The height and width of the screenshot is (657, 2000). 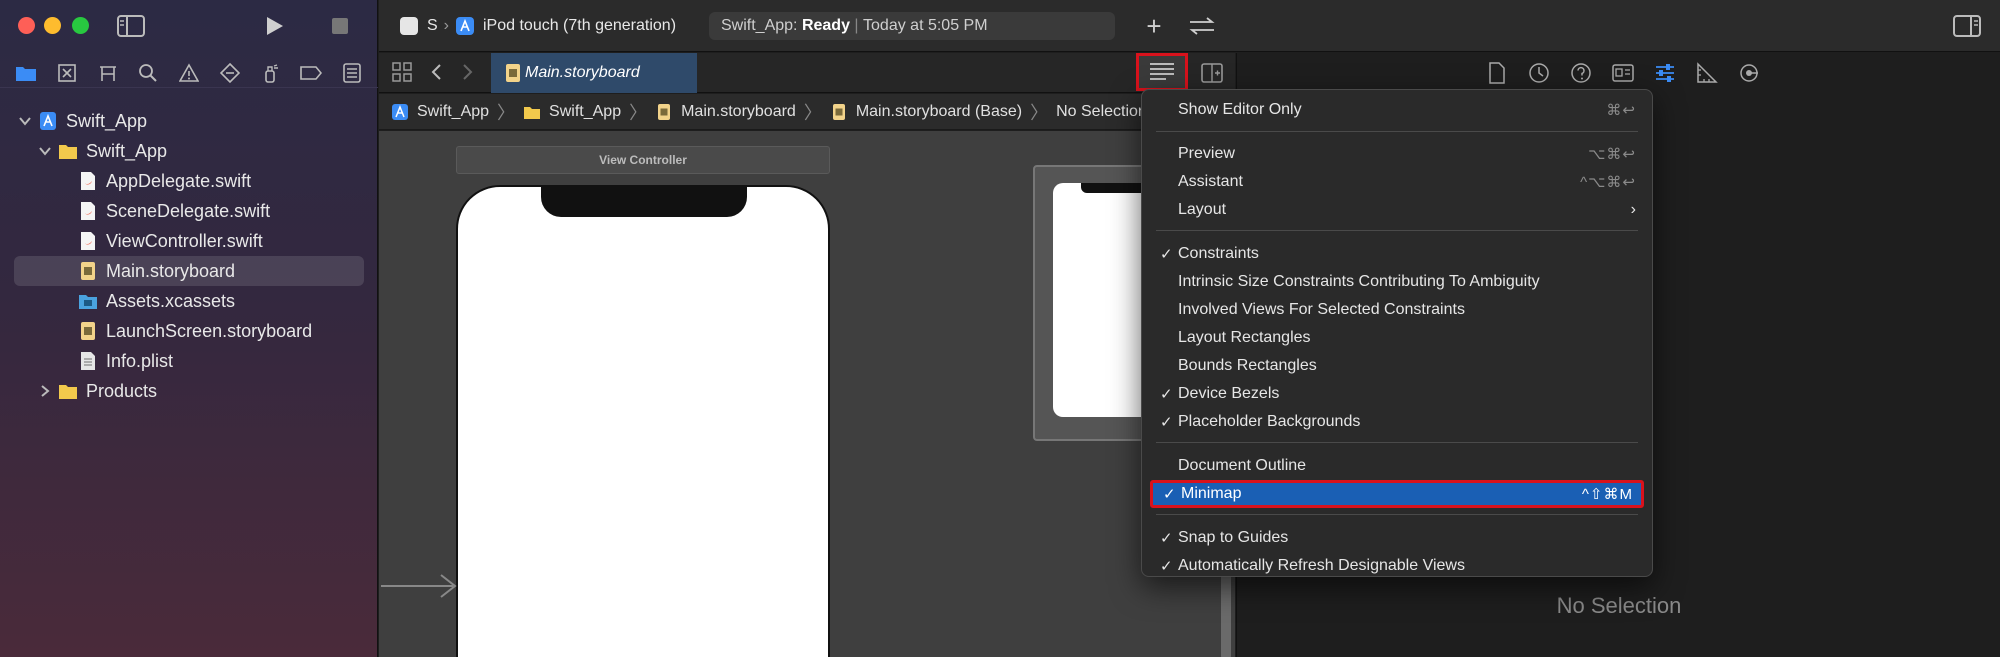 I want to click on close-window-button, so click(x=26, y=25).